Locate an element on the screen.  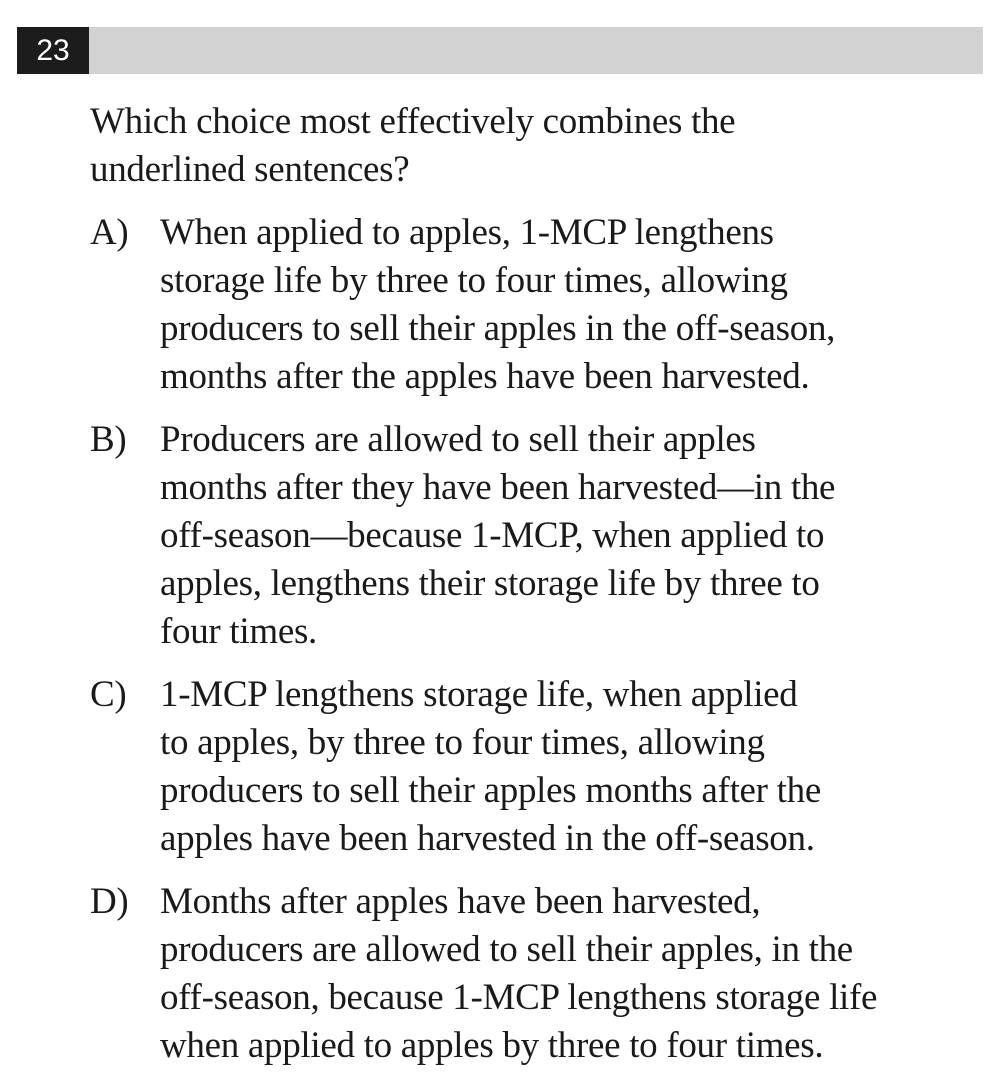
choice-letter: B) is located at coordinates (108, 439).